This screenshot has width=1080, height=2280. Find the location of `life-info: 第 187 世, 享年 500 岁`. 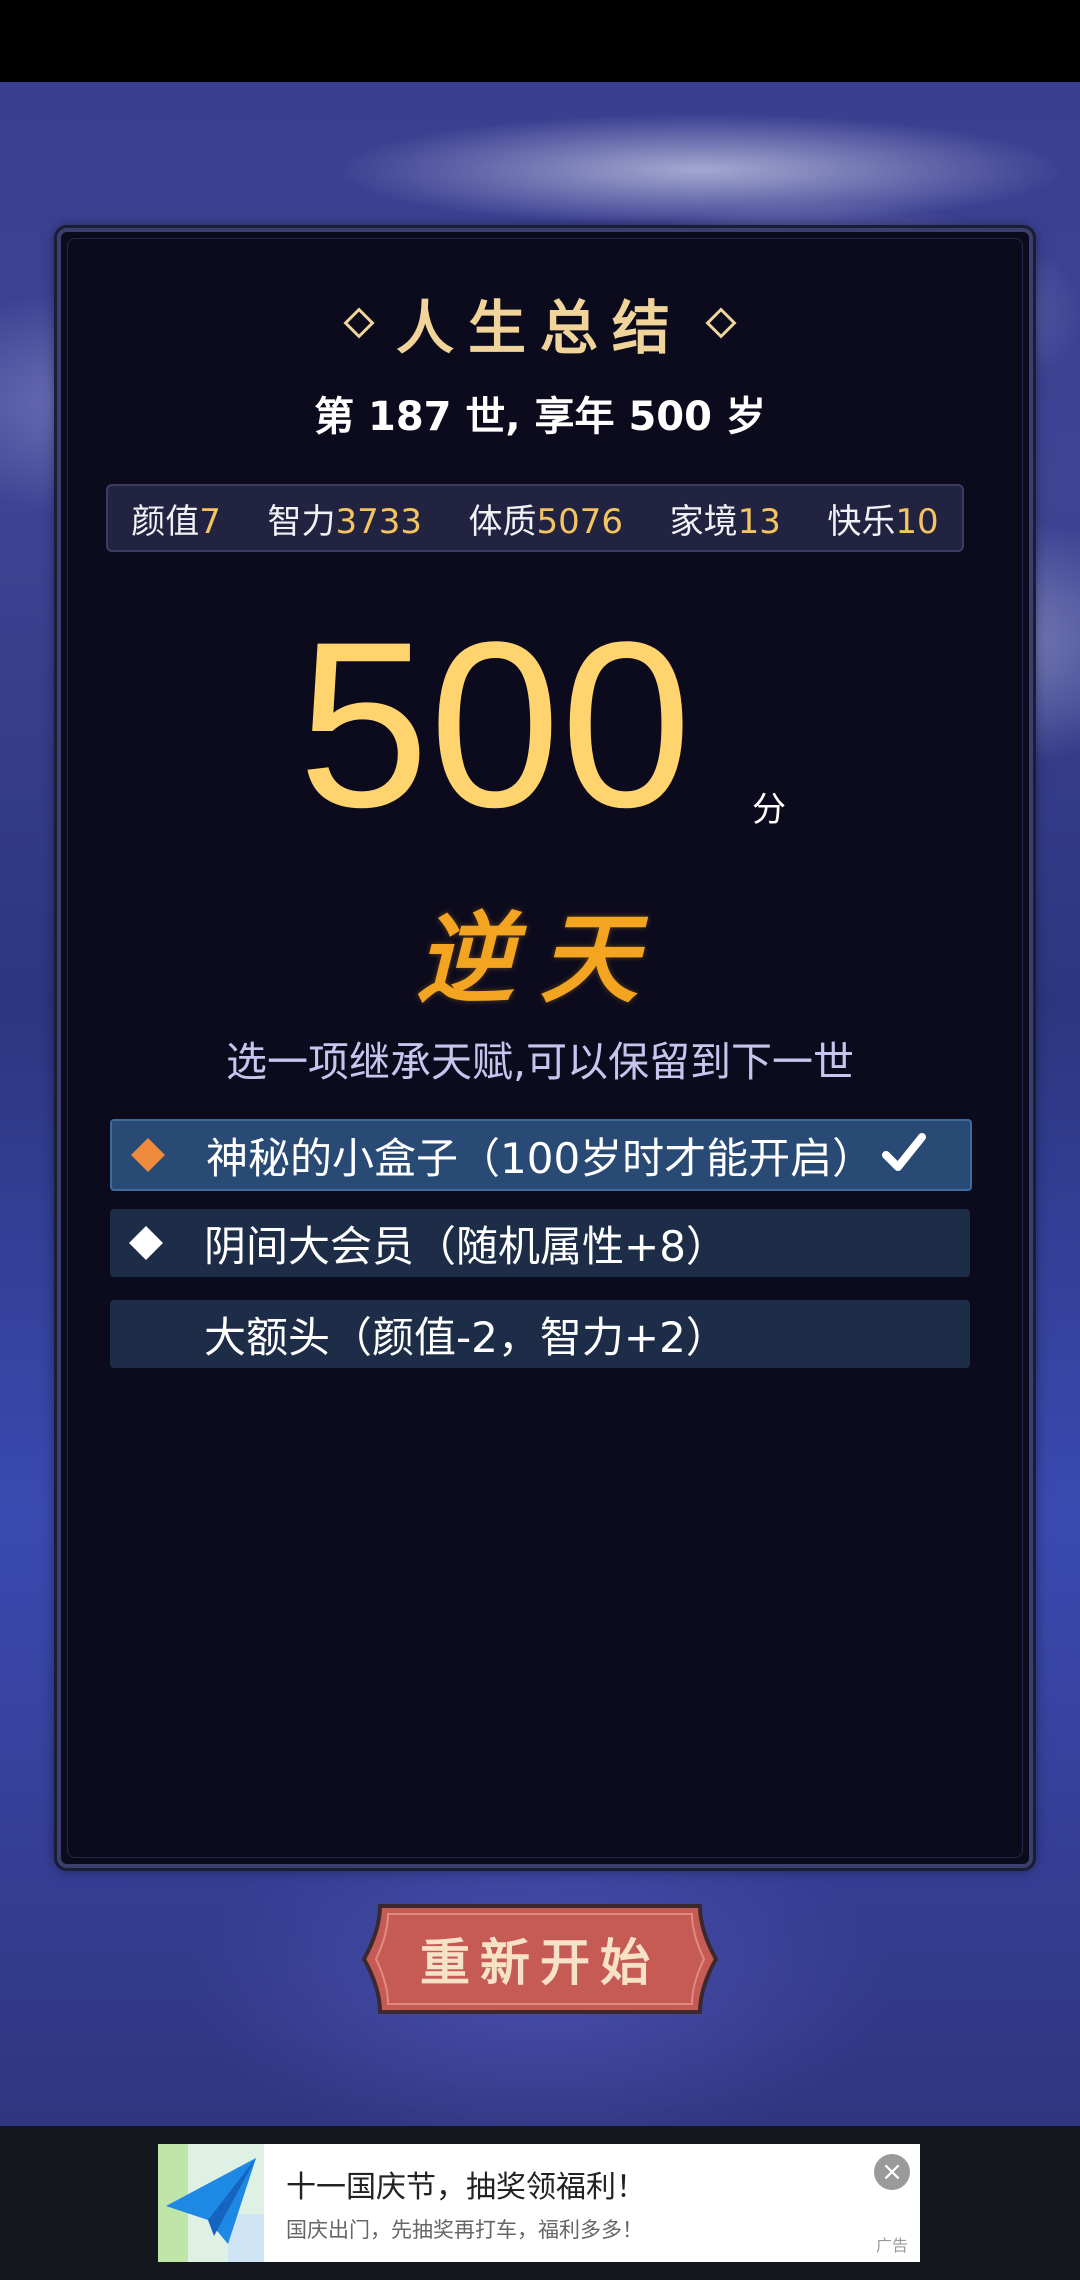

life-info: 第 187 世, 享年 500 岁 is located at coordinates (540, 417).